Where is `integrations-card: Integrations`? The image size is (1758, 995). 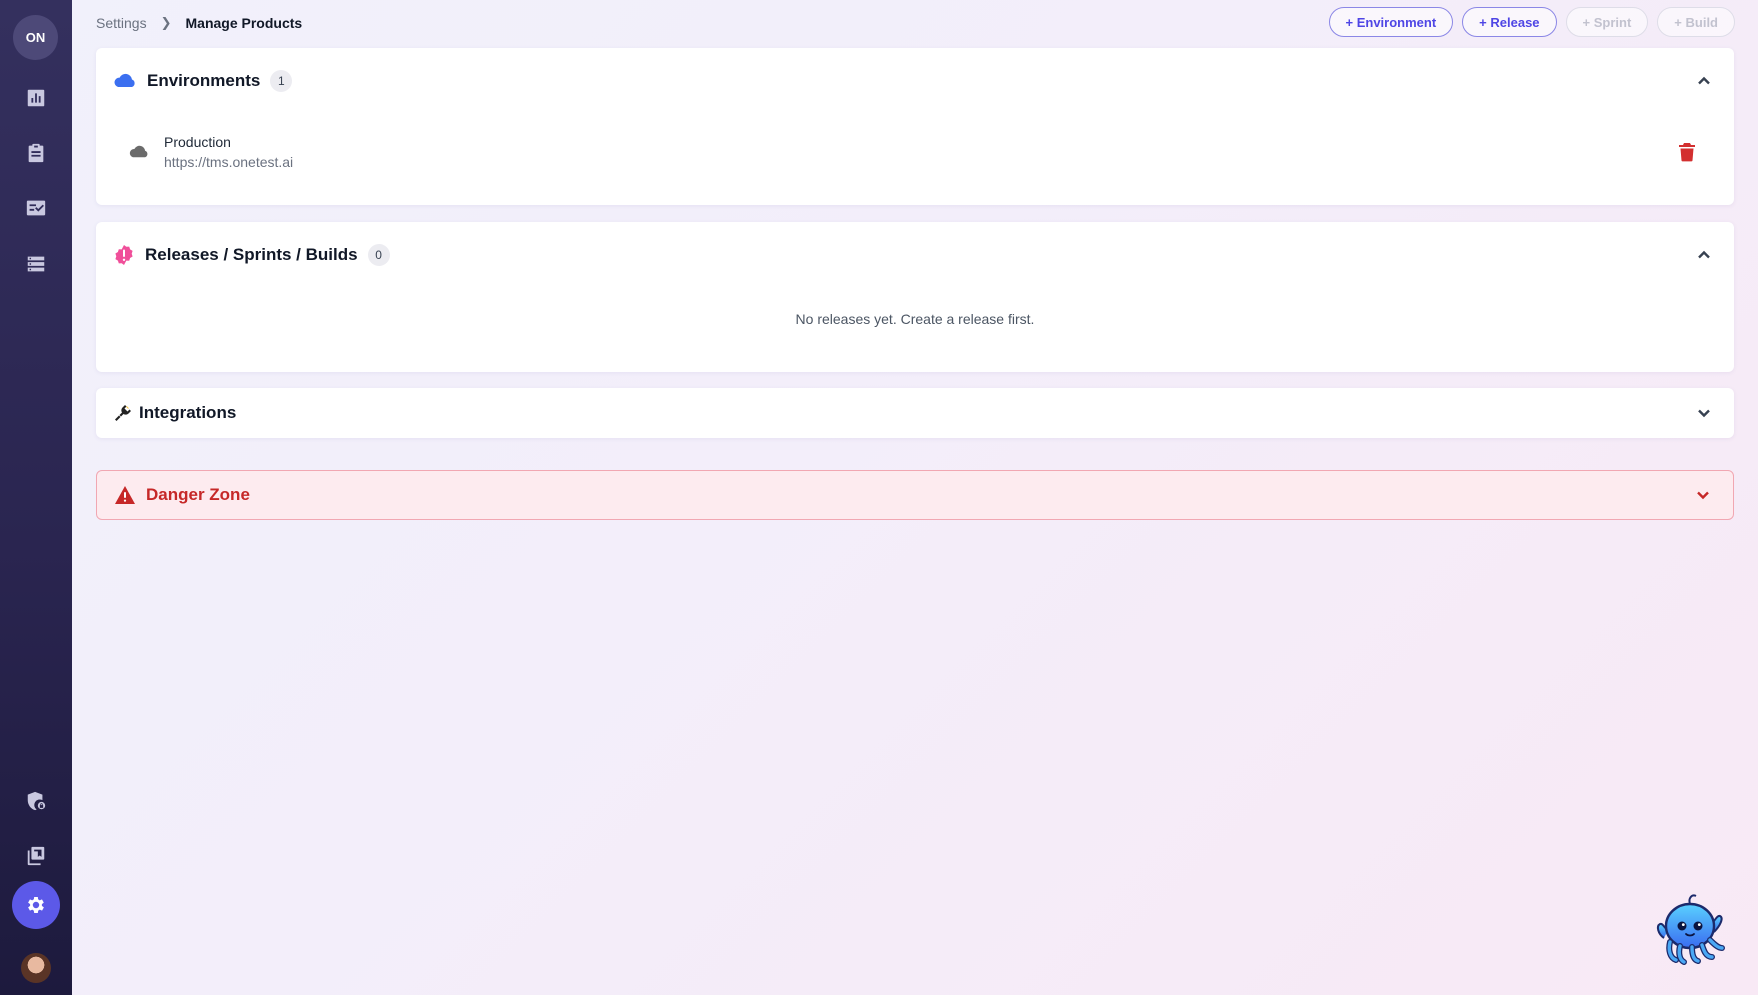 integrations-card: Integrations is located at coordinates (915, 413).